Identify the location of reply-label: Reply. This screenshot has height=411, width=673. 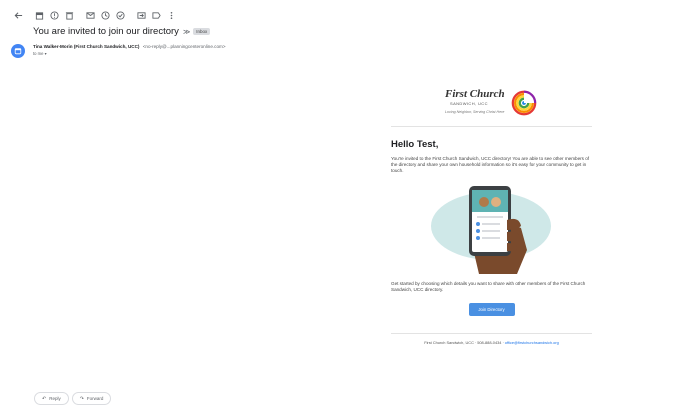
(55, 398).